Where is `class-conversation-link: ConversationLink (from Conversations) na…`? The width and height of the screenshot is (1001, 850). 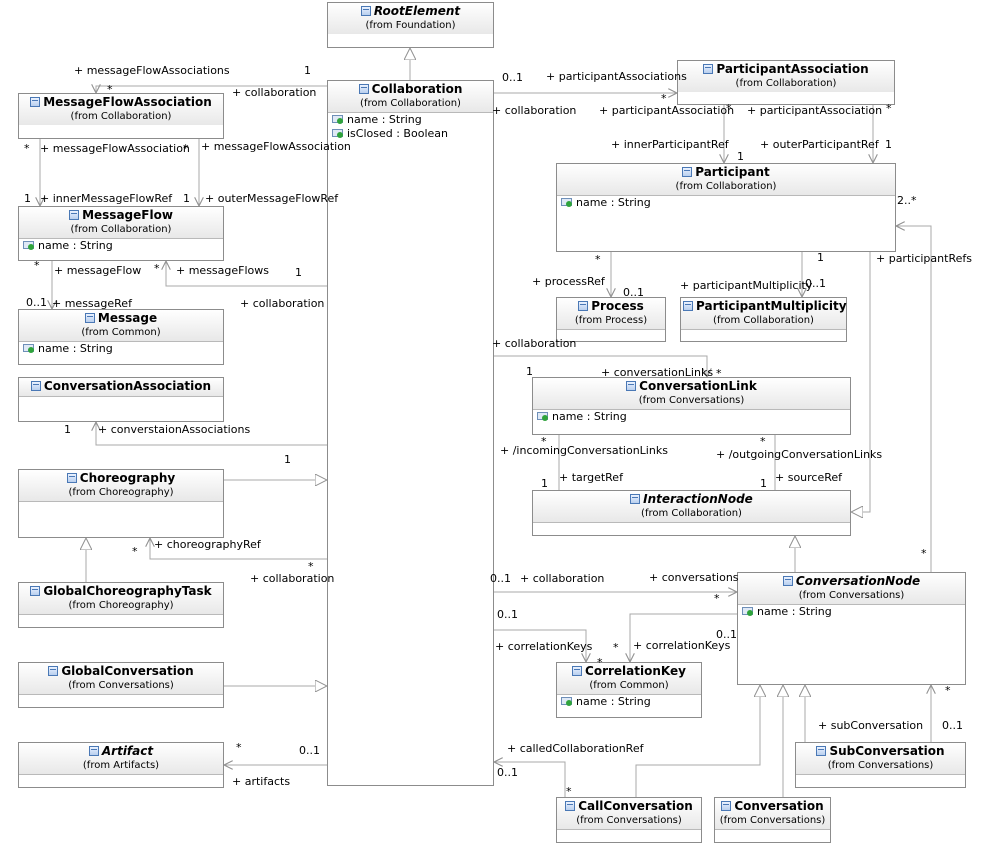 class-conversation-link: ConversationLink (from Conversations) na… is located at coordinates (691, 406).